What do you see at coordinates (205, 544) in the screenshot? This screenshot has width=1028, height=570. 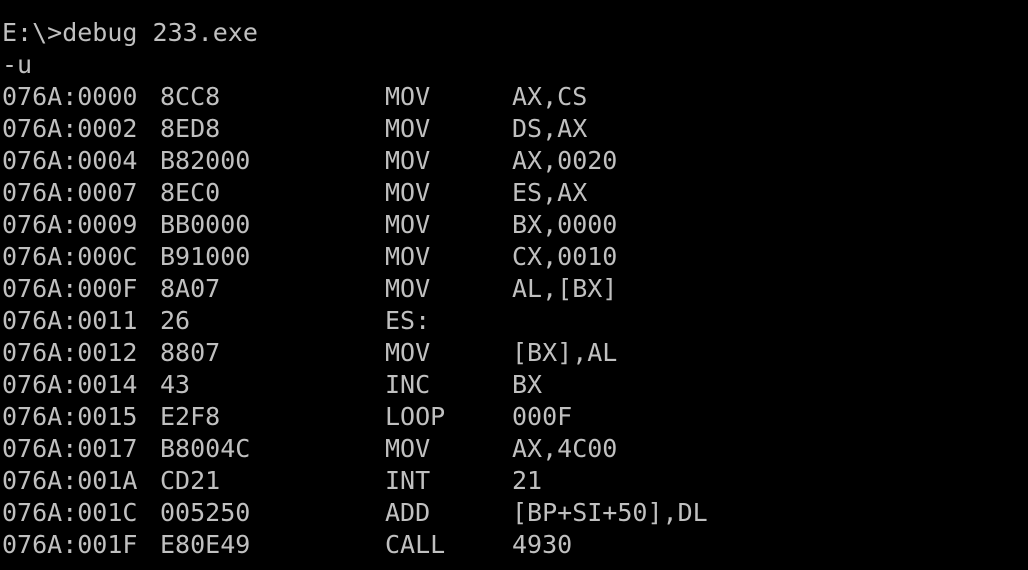 I see `machine-code: E80E49` at bounding box center [205, 544].